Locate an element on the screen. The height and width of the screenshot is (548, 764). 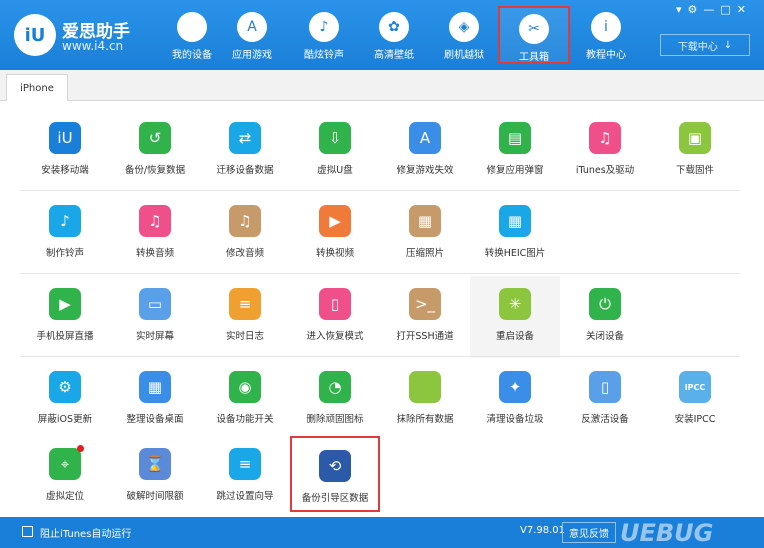
tool-label: 实时日志 is located at coordinates (244, 336).